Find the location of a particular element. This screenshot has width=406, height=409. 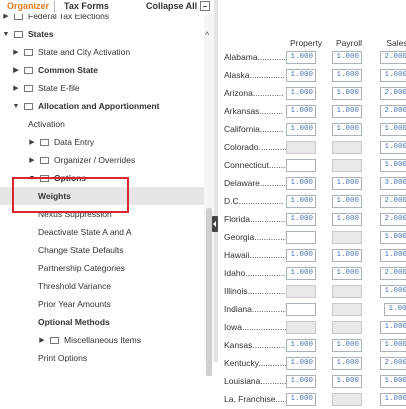

tree-item-label: Print Options is located at coordinates (63, 357).